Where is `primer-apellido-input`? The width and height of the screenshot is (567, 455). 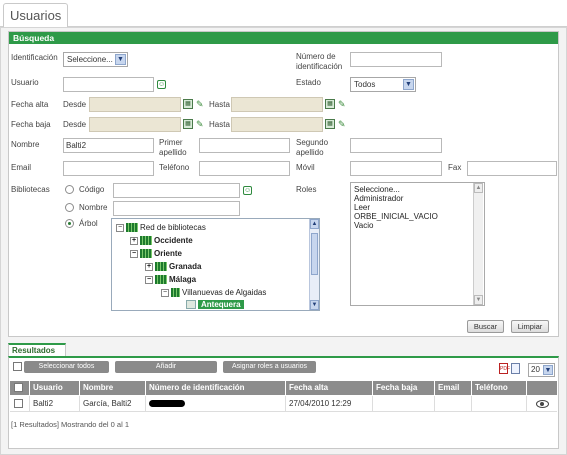 primer-apellido-input is located at coordinates (244, 145).